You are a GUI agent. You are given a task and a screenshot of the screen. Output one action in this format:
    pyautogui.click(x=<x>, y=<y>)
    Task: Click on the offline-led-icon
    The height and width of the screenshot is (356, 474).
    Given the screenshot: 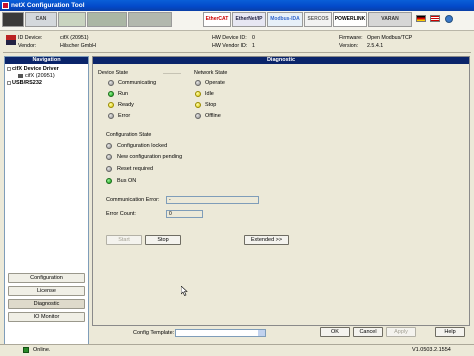 What is the action you would take?
    pyautogui.click(x=198, y=116)
    